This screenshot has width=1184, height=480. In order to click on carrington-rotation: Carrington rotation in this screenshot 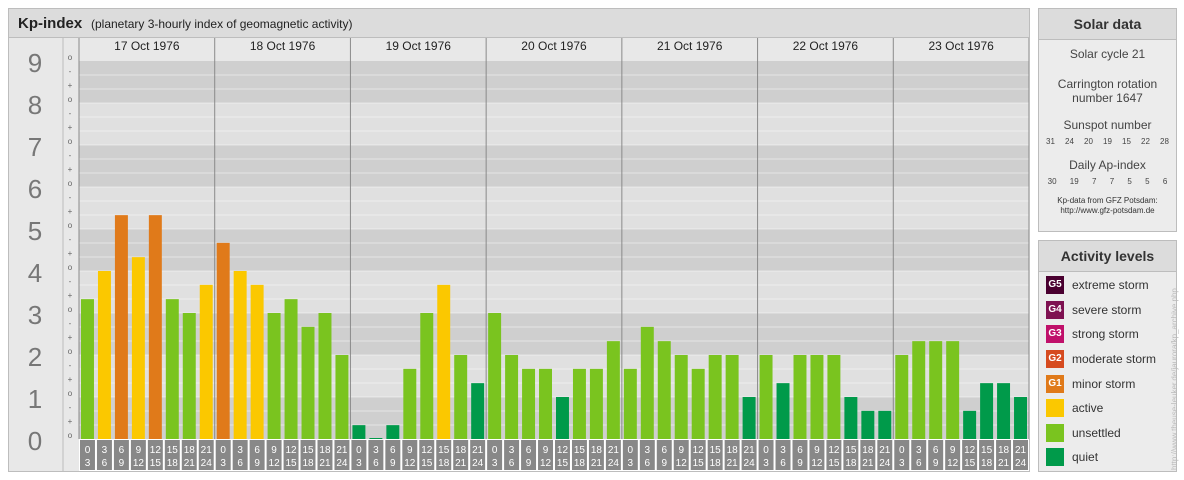, I will do `click(1107, 84)`.